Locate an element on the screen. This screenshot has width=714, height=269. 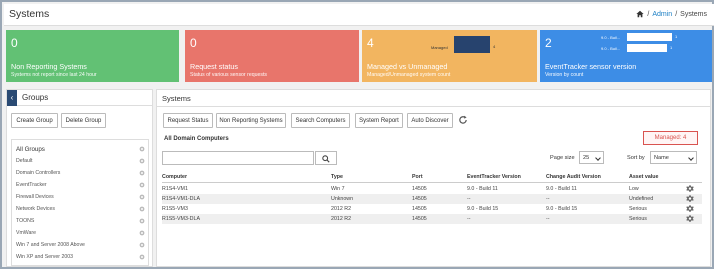
group-item: VmWare is located at coordinates (26, 233).